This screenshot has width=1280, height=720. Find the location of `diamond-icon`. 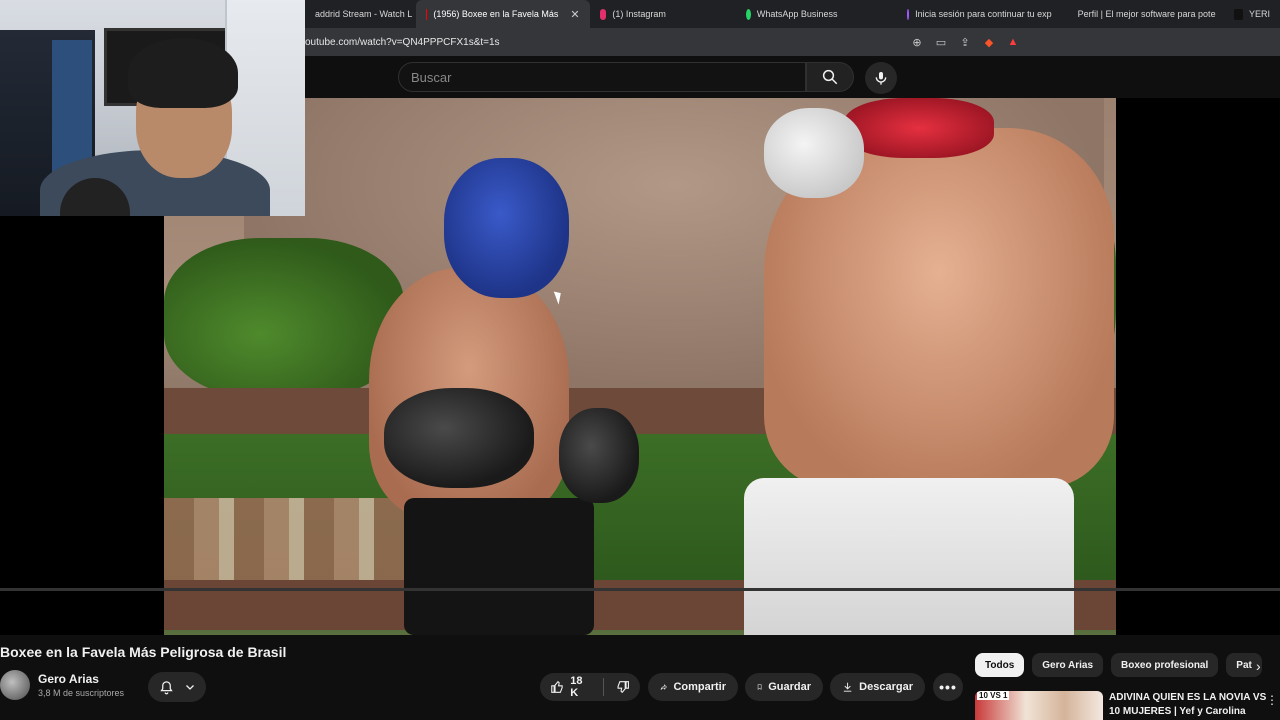

diamond-icon is located at coordinates (1071, 14).